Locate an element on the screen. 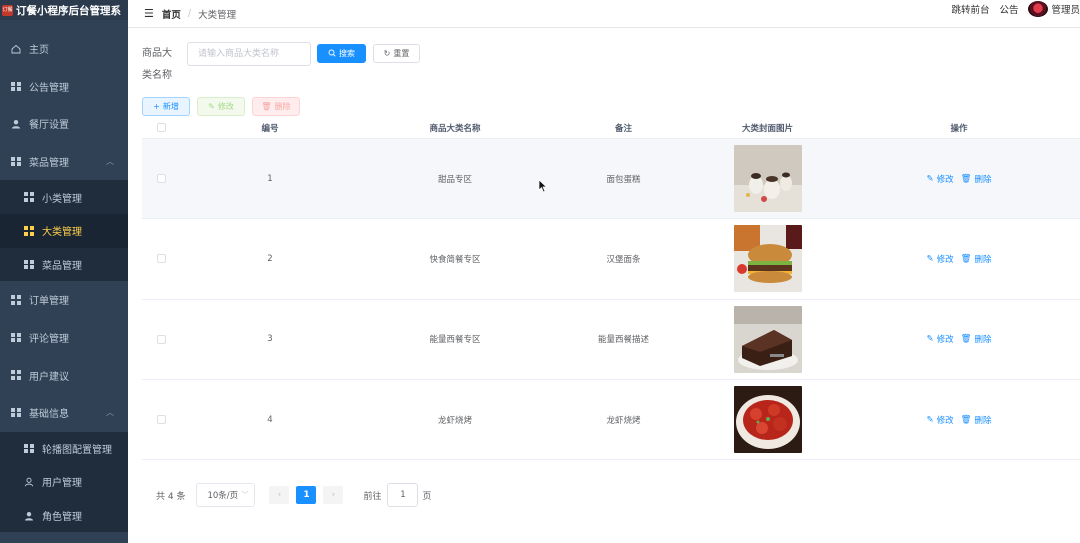 The image size is (1080, 543). sidebar-item-subcategory: 小类管理 is located at coordinates (64, 197).